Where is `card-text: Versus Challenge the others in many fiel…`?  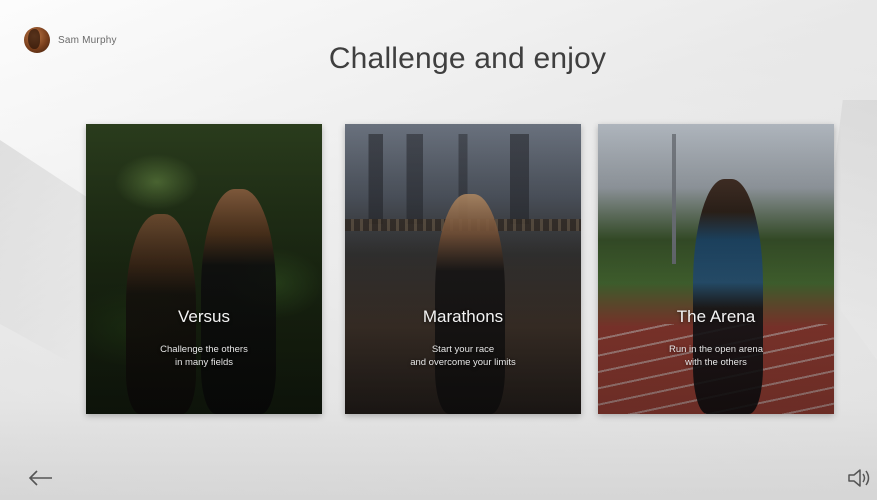
card-text: Versus Challenge the others in many fiel… is located at coordinates (204, 338).